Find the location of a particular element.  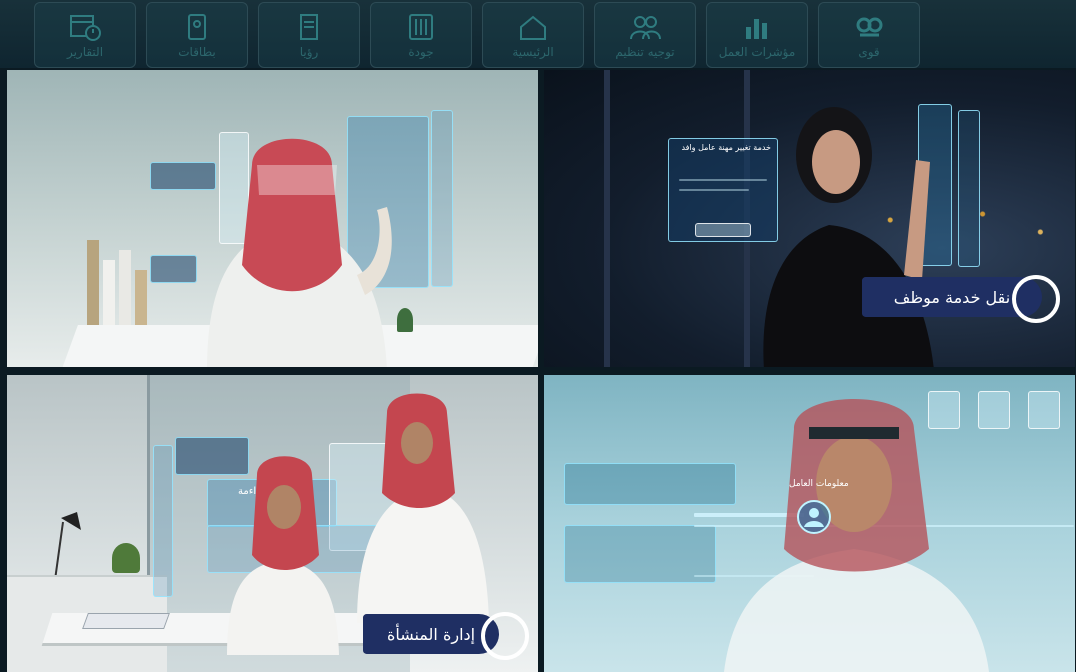

man-at-screen-image is located at coordinates (856, 535).